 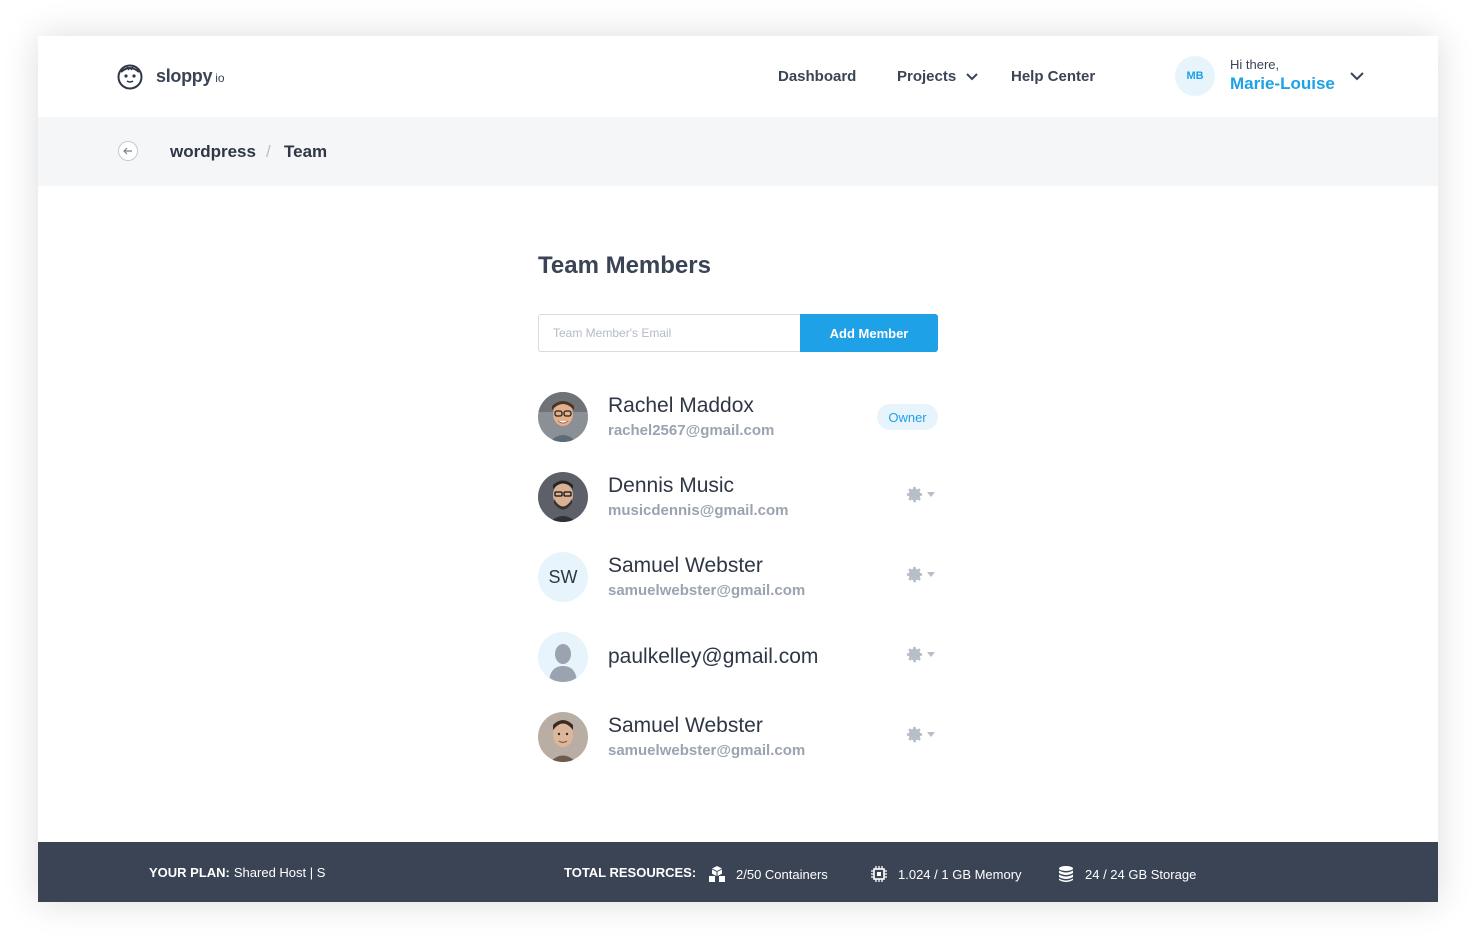 What do you see at coordinates (869, 333) in the screenshot?
I see `add-member-button: Add Member` at bounding box center [869, 333].